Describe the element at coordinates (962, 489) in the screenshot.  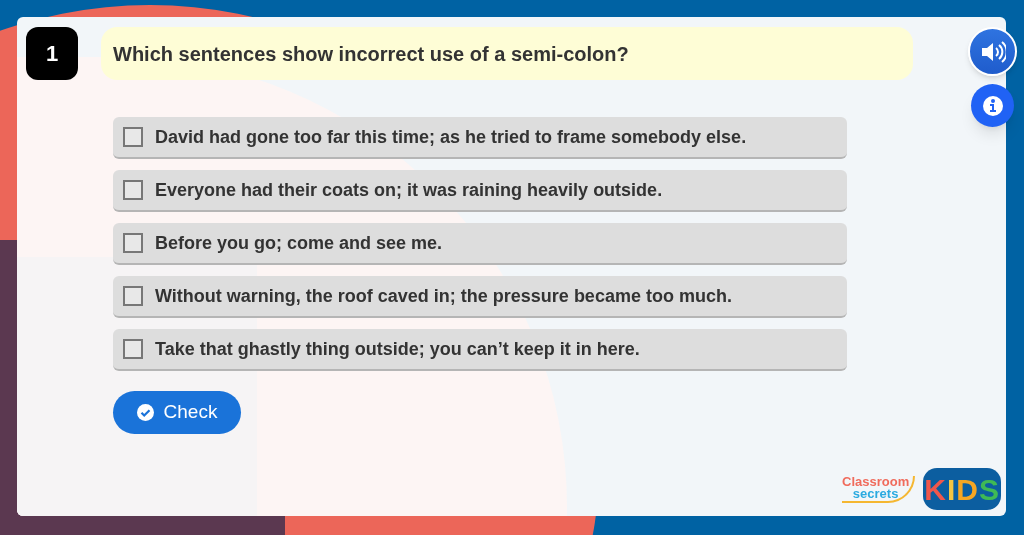
I see `logo-badge: KIDS` at that location.